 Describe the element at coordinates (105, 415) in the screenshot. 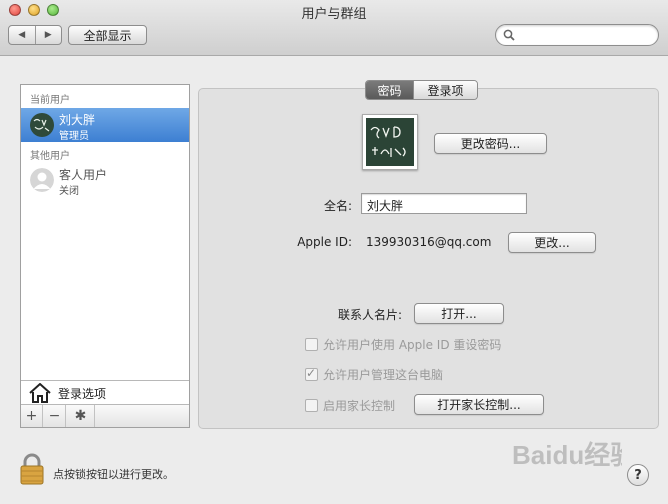

I see `sidebar-action-bar: + − ✱` at that location.